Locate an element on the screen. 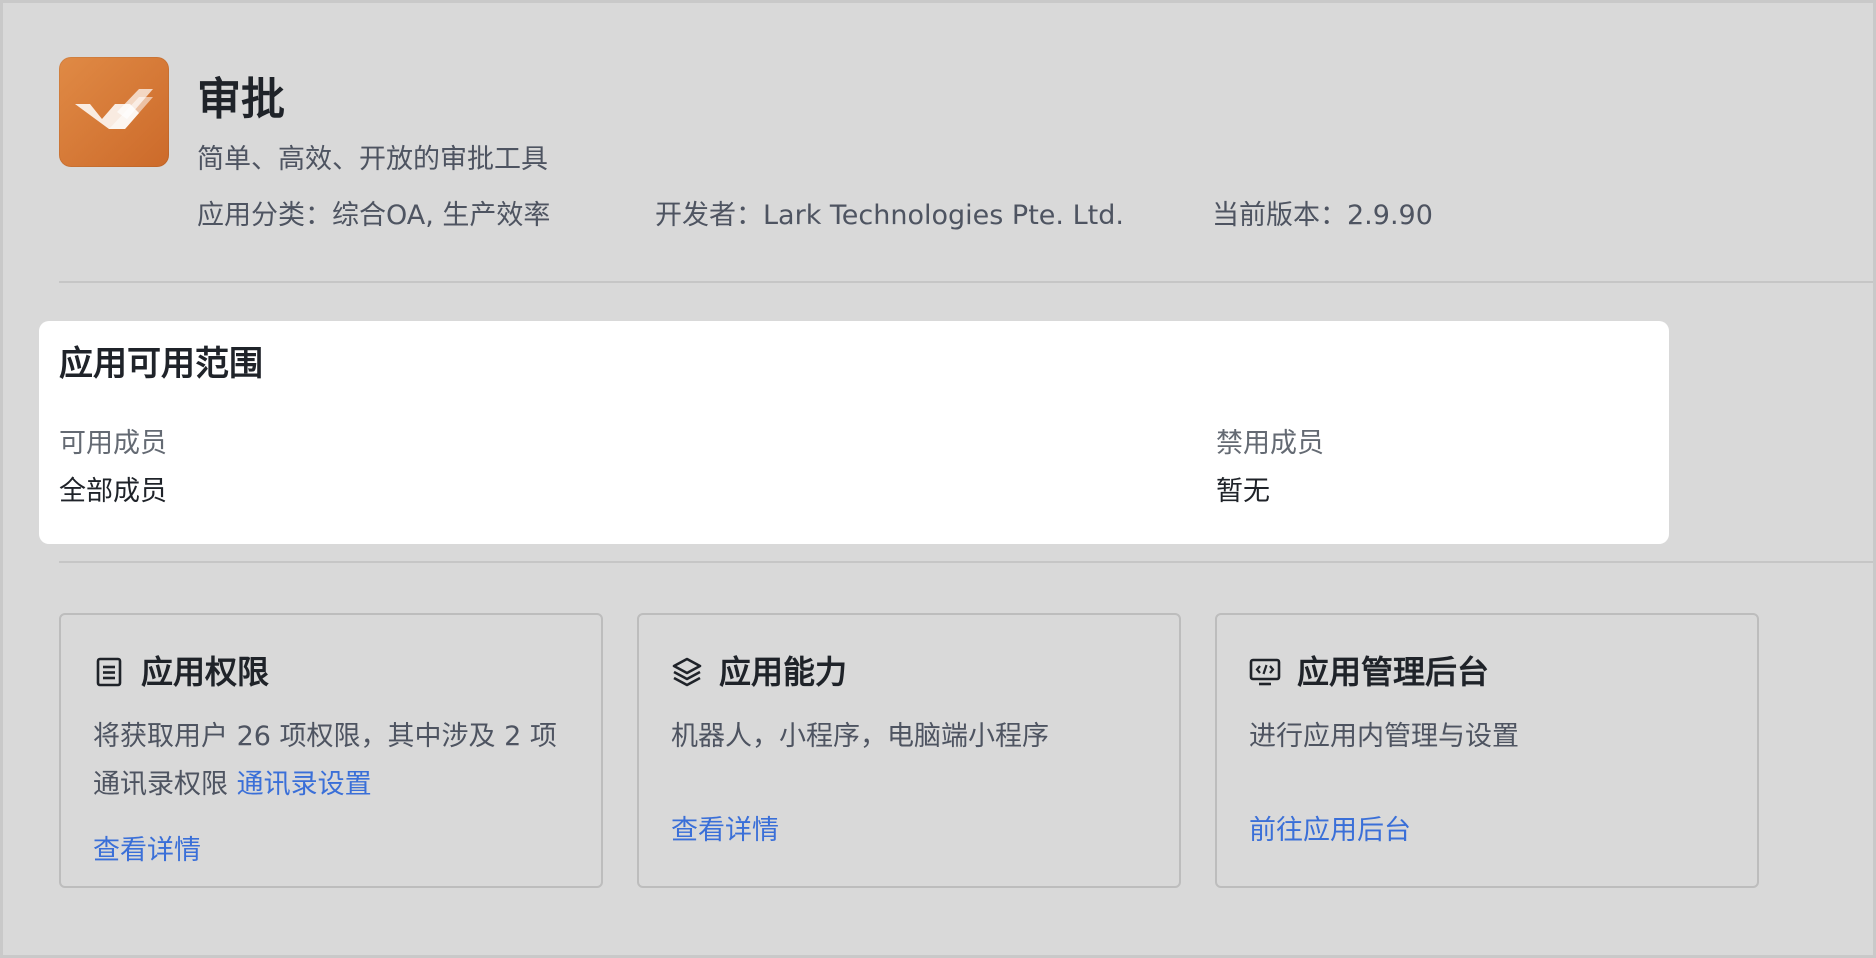 This screenshot has width=1876, height=958. disabled-members: 禁用成员 暂无 is located at coordinates (1270, 468).